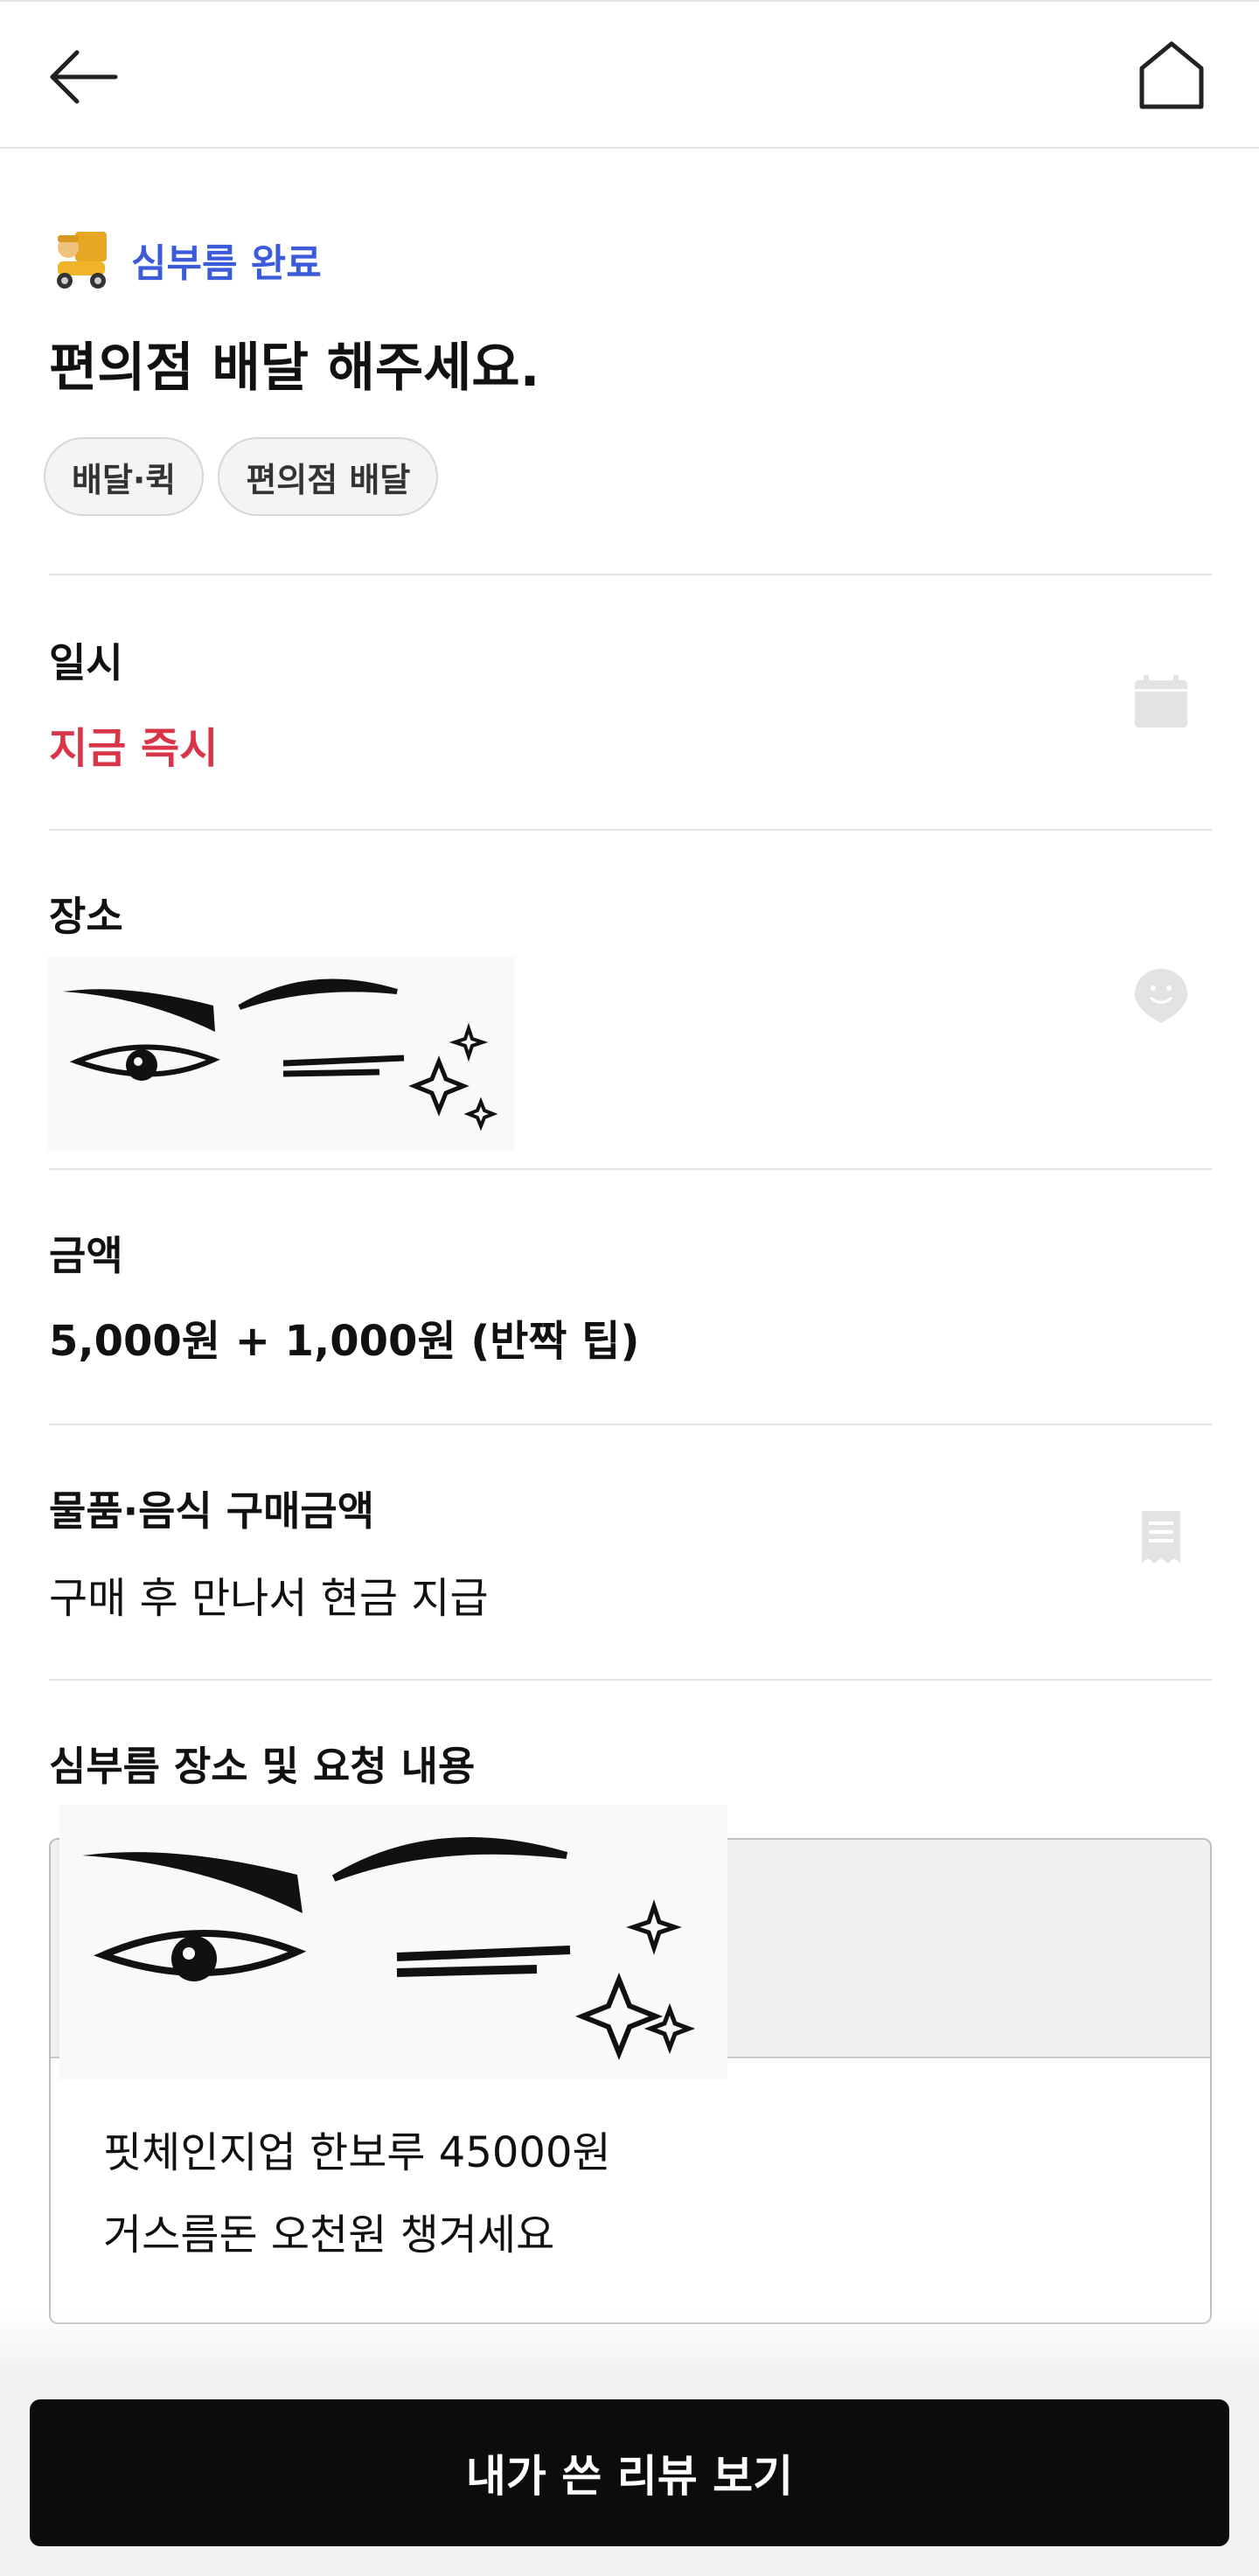 This screenshot has height=2576, width=1259. Describe the element at coordinates (295, 368) in the screenshot. I see `page-title: 편의점 배달 해주세요.` at that location.